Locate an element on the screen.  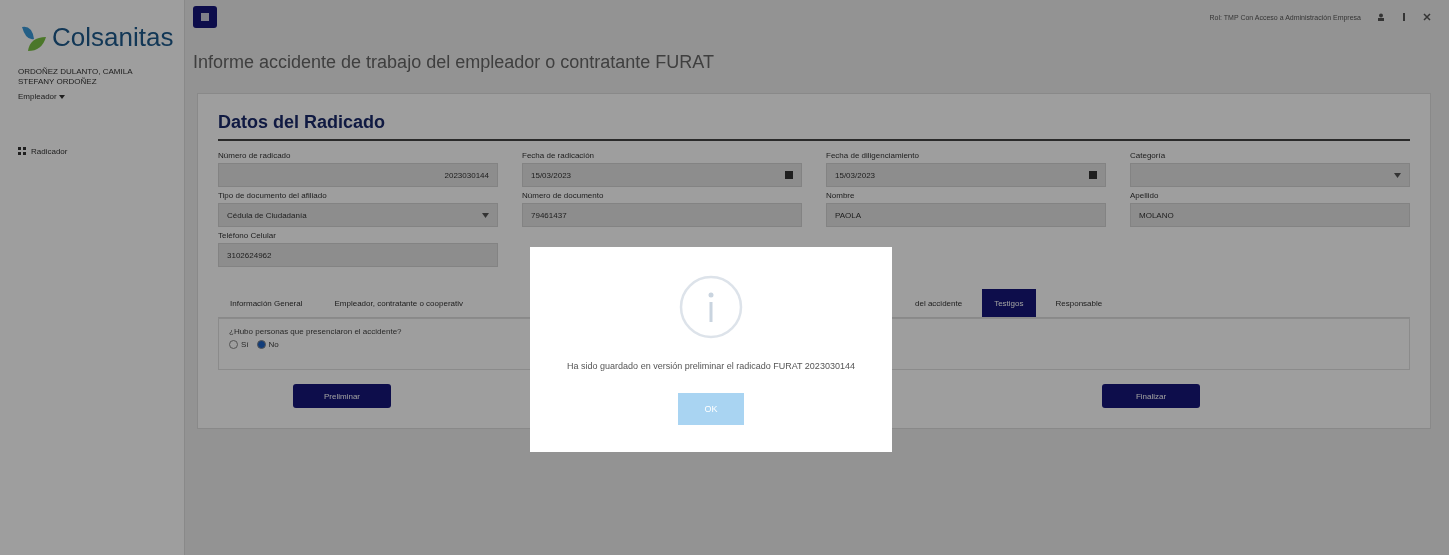
radio-option: No is located at coordinates (267, 344).